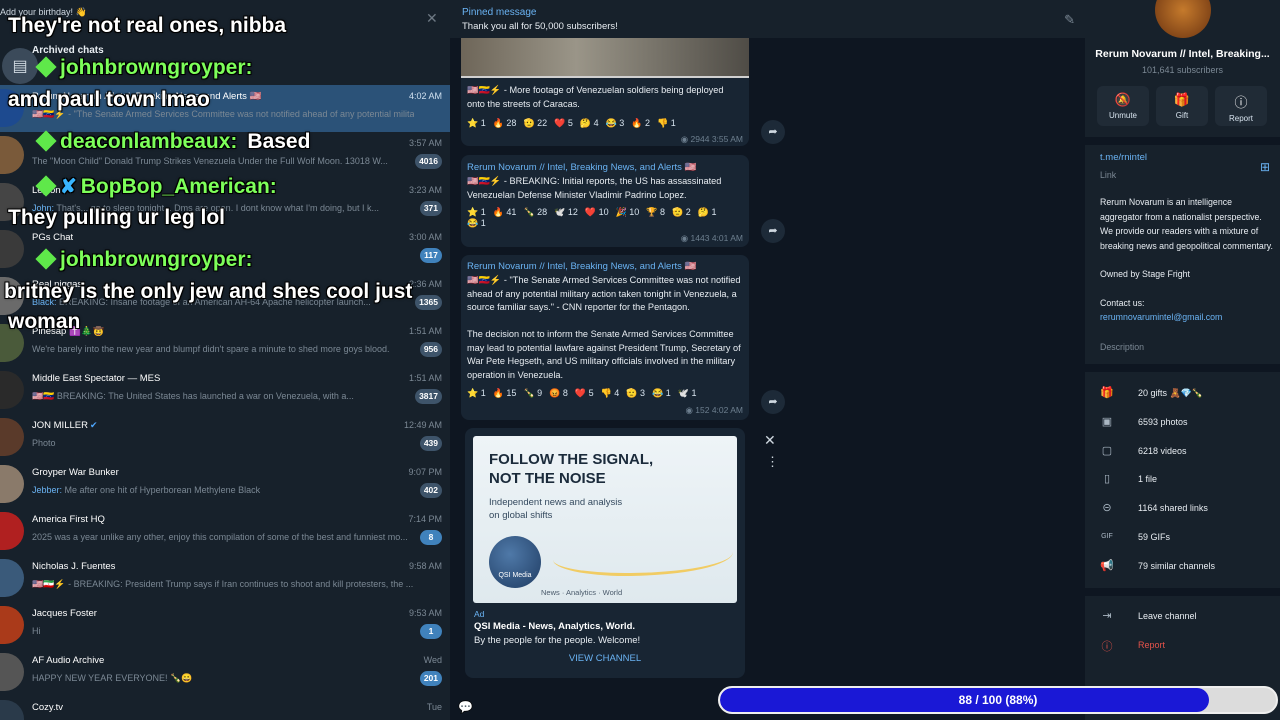  What do you see at coordinates (1187, 646) in the screenshot?
I see `report-channel-button: ⓘ Report` at bounding box center [1187, 646].